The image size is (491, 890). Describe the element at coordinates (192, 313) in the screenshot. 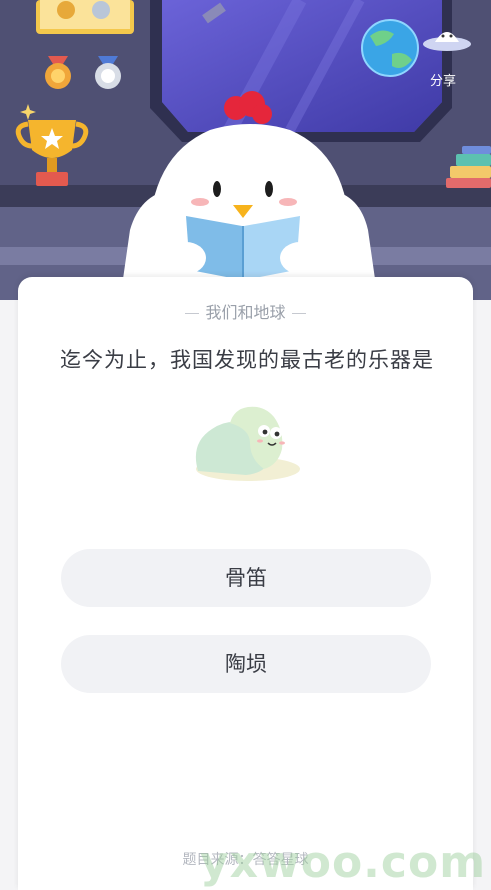

I see `divider-left` at that location.